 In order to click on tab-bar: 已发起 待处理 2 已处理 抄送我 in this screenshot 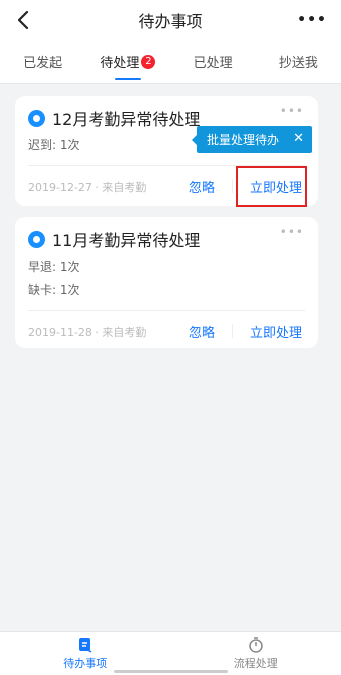, I will do `click(170, 62)`.